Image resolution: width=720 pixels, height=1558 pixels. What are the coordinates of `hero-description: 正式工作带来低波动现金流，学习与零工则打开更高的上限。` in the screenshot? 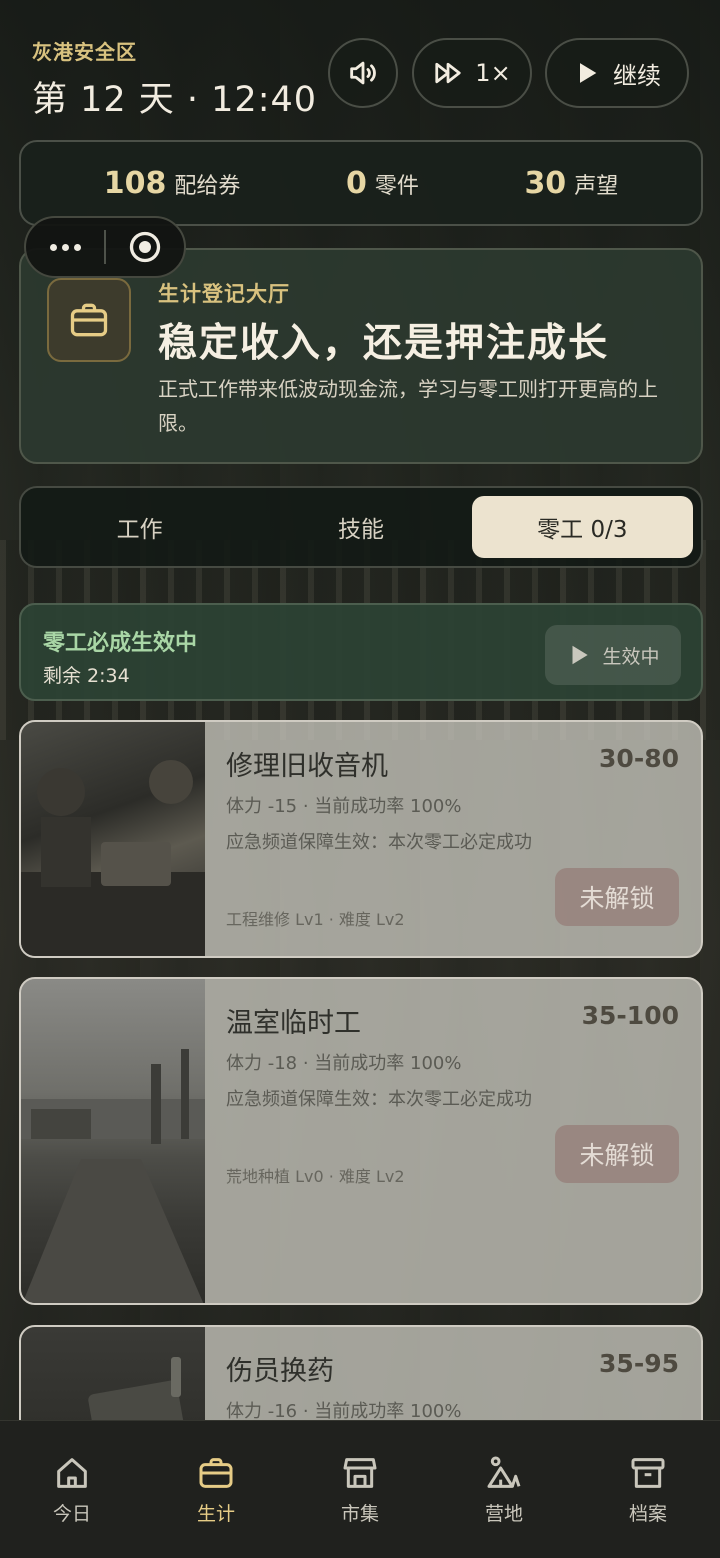 It's located at (408, 406).